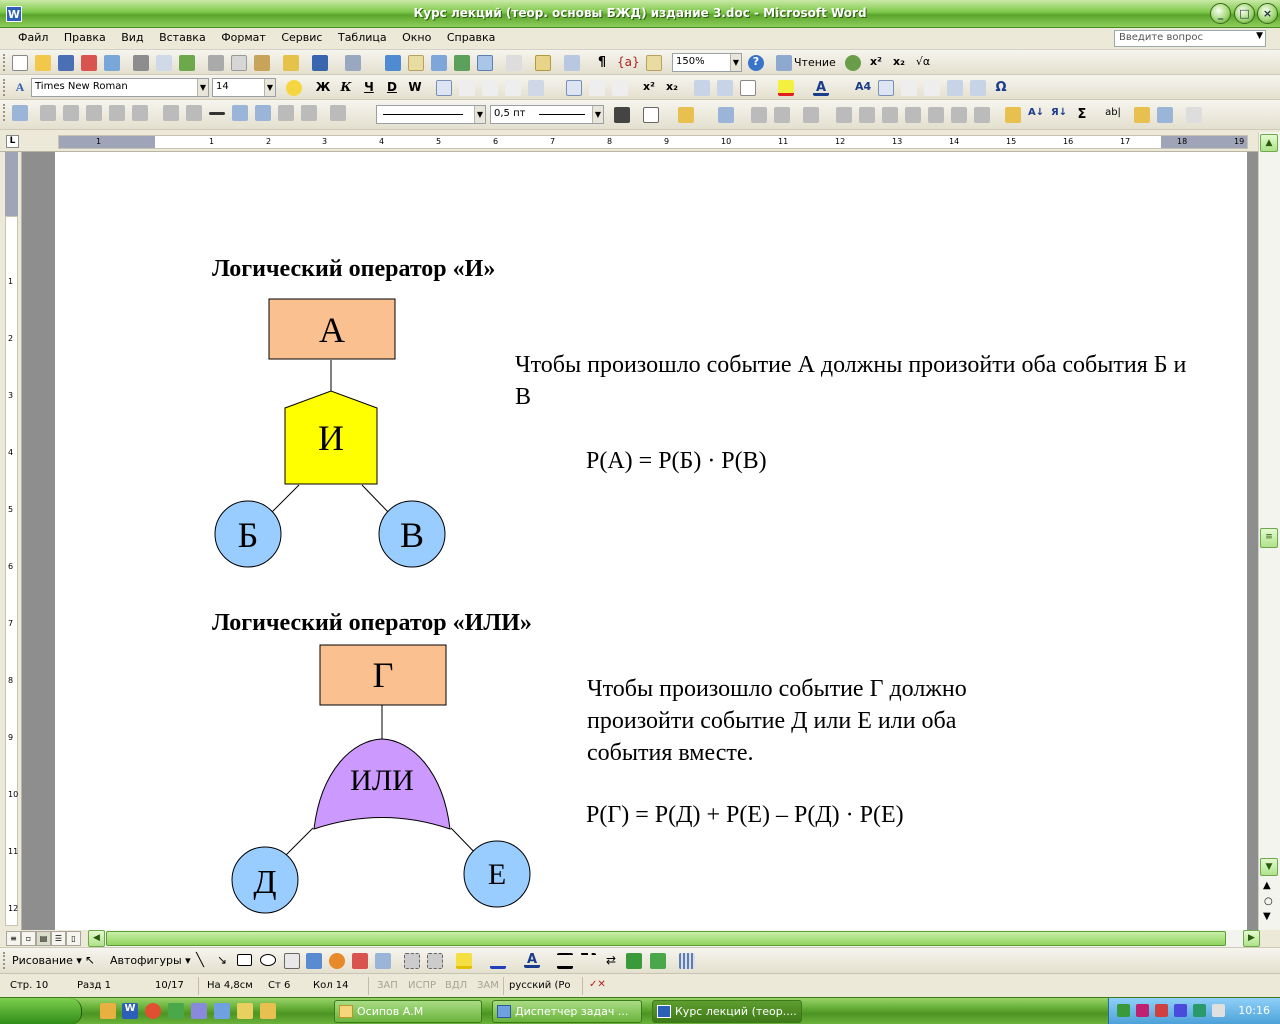 The width and height of the screenshot is (1280, 1024). I want to click on browse-object-icon: ○, so click(1268, 901).